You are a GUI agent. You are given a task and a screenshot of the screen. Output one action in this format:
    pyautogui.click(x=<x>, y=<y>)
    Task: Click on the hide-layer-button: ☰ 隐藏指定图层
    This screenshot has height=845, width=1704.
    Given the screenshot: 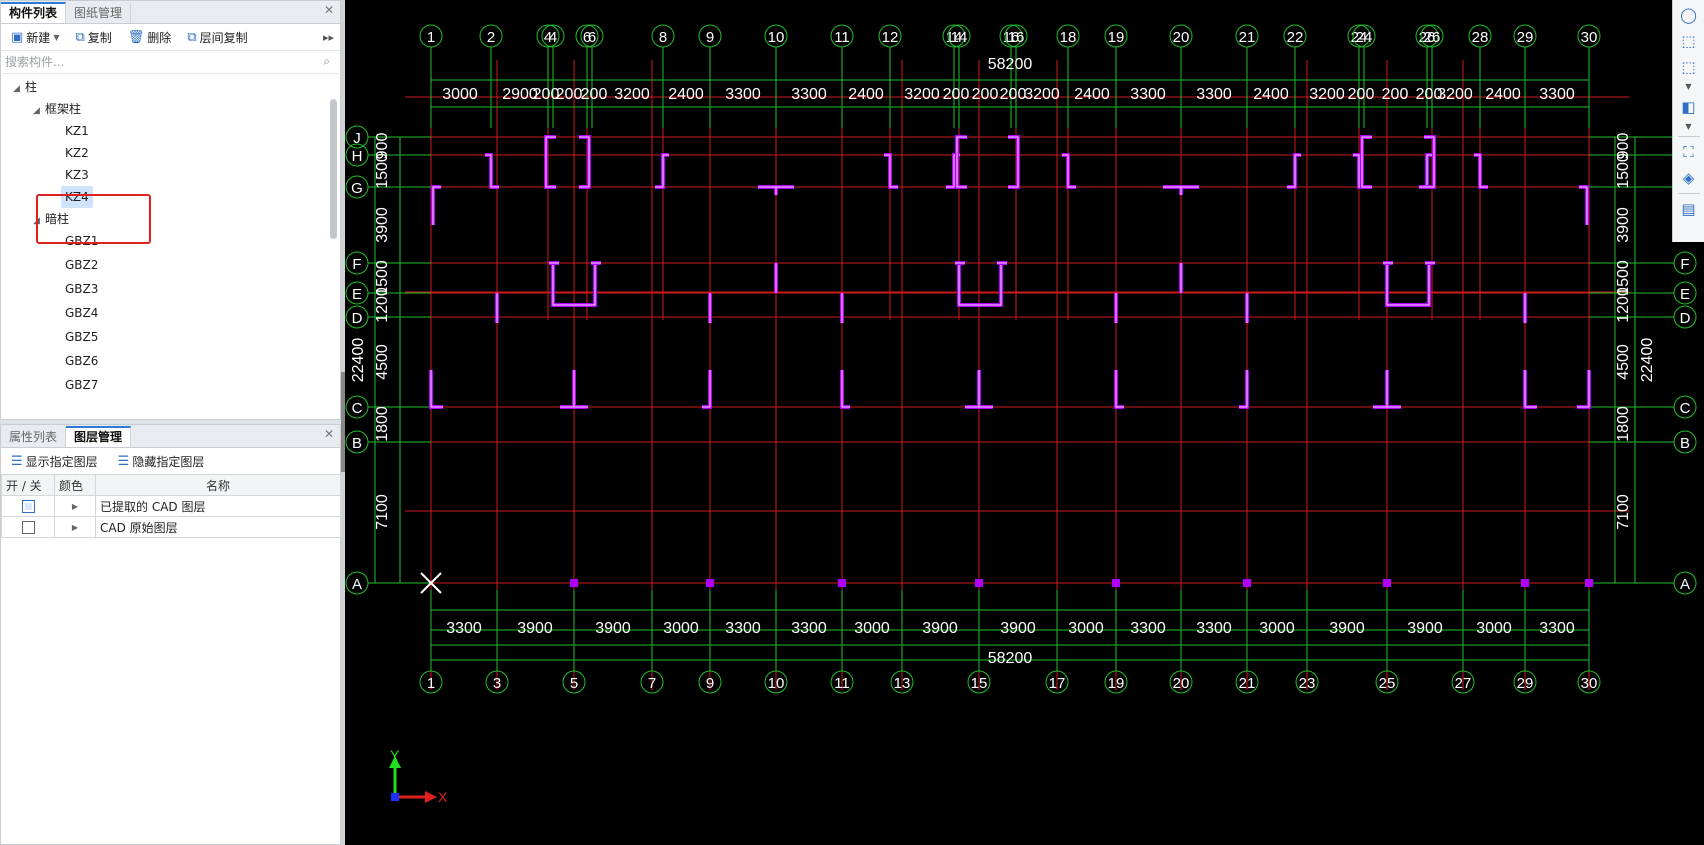 What is the action you would take?
    pyautogui.click(x=161, y=461)
    